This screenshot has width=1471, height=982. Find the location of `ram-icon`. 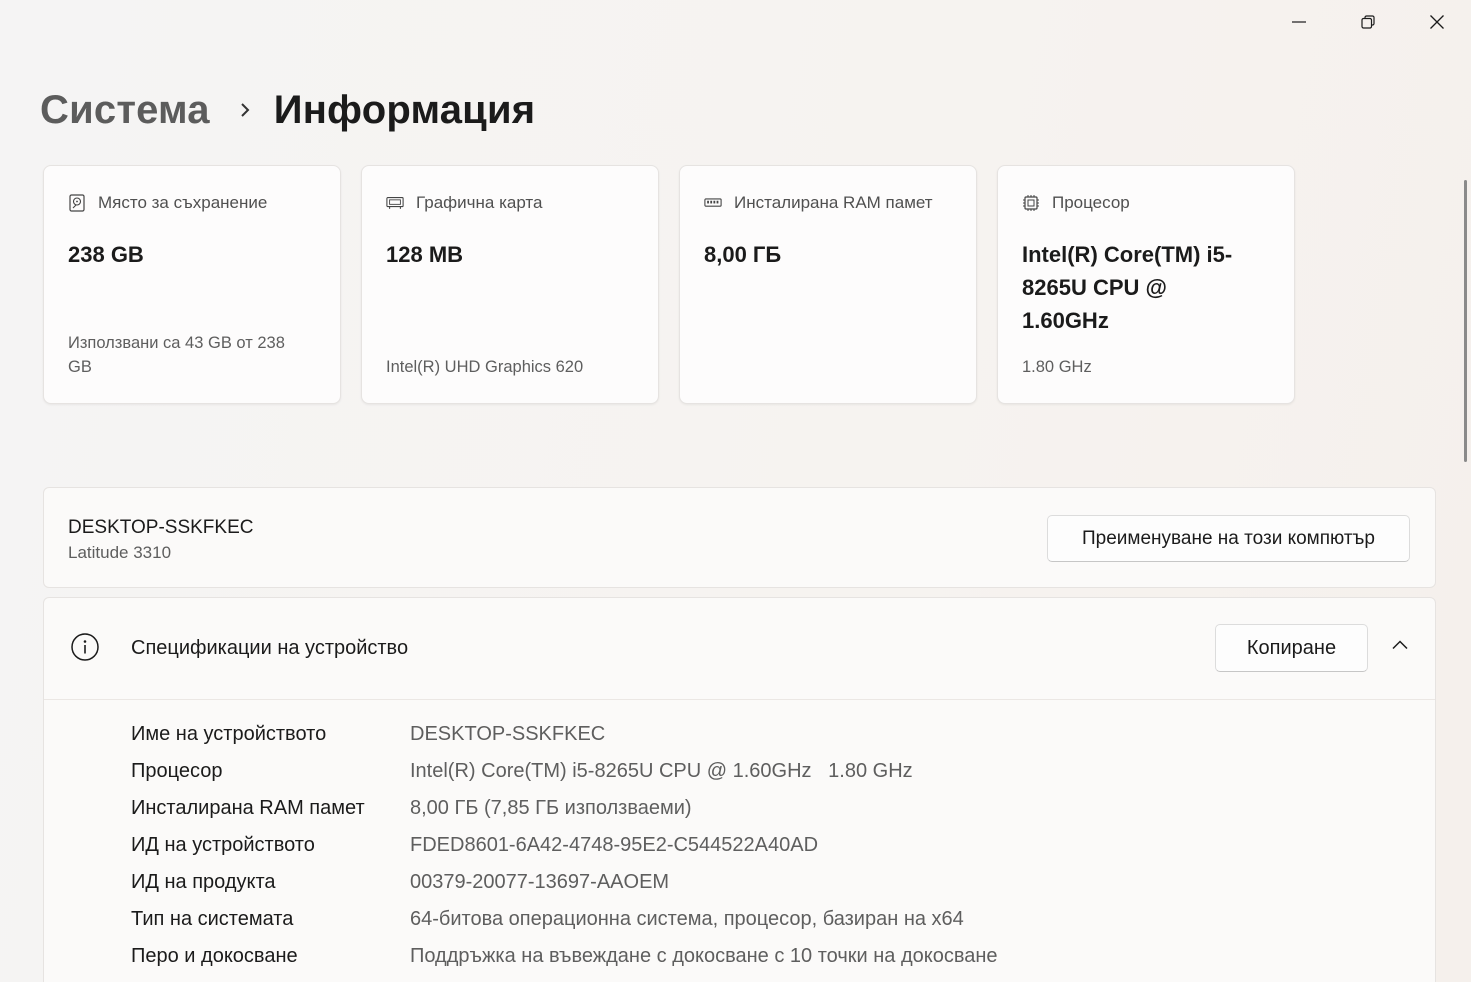

ram-icon is located at coordinates (713, 203).